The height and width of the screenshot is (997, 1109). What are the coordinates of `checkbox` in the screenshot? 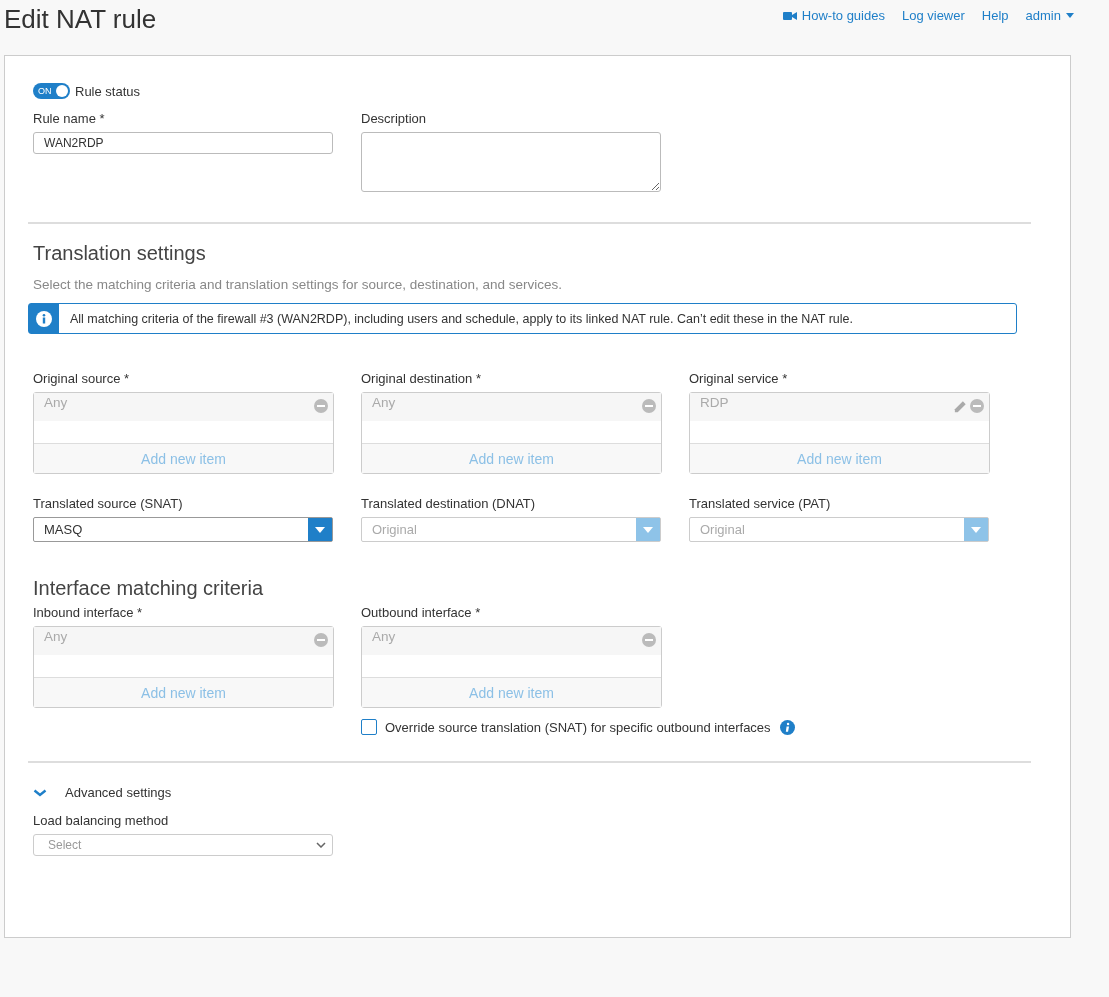 It's located at (369, 727).